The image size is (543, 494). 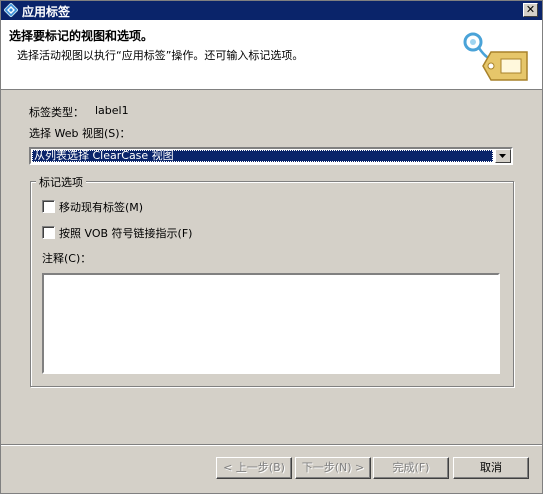 What do you see at coordinates (271, 10) in the screenshot?
I see `title-bar: 应用标签 ✕` at bounding box center [271, 10].